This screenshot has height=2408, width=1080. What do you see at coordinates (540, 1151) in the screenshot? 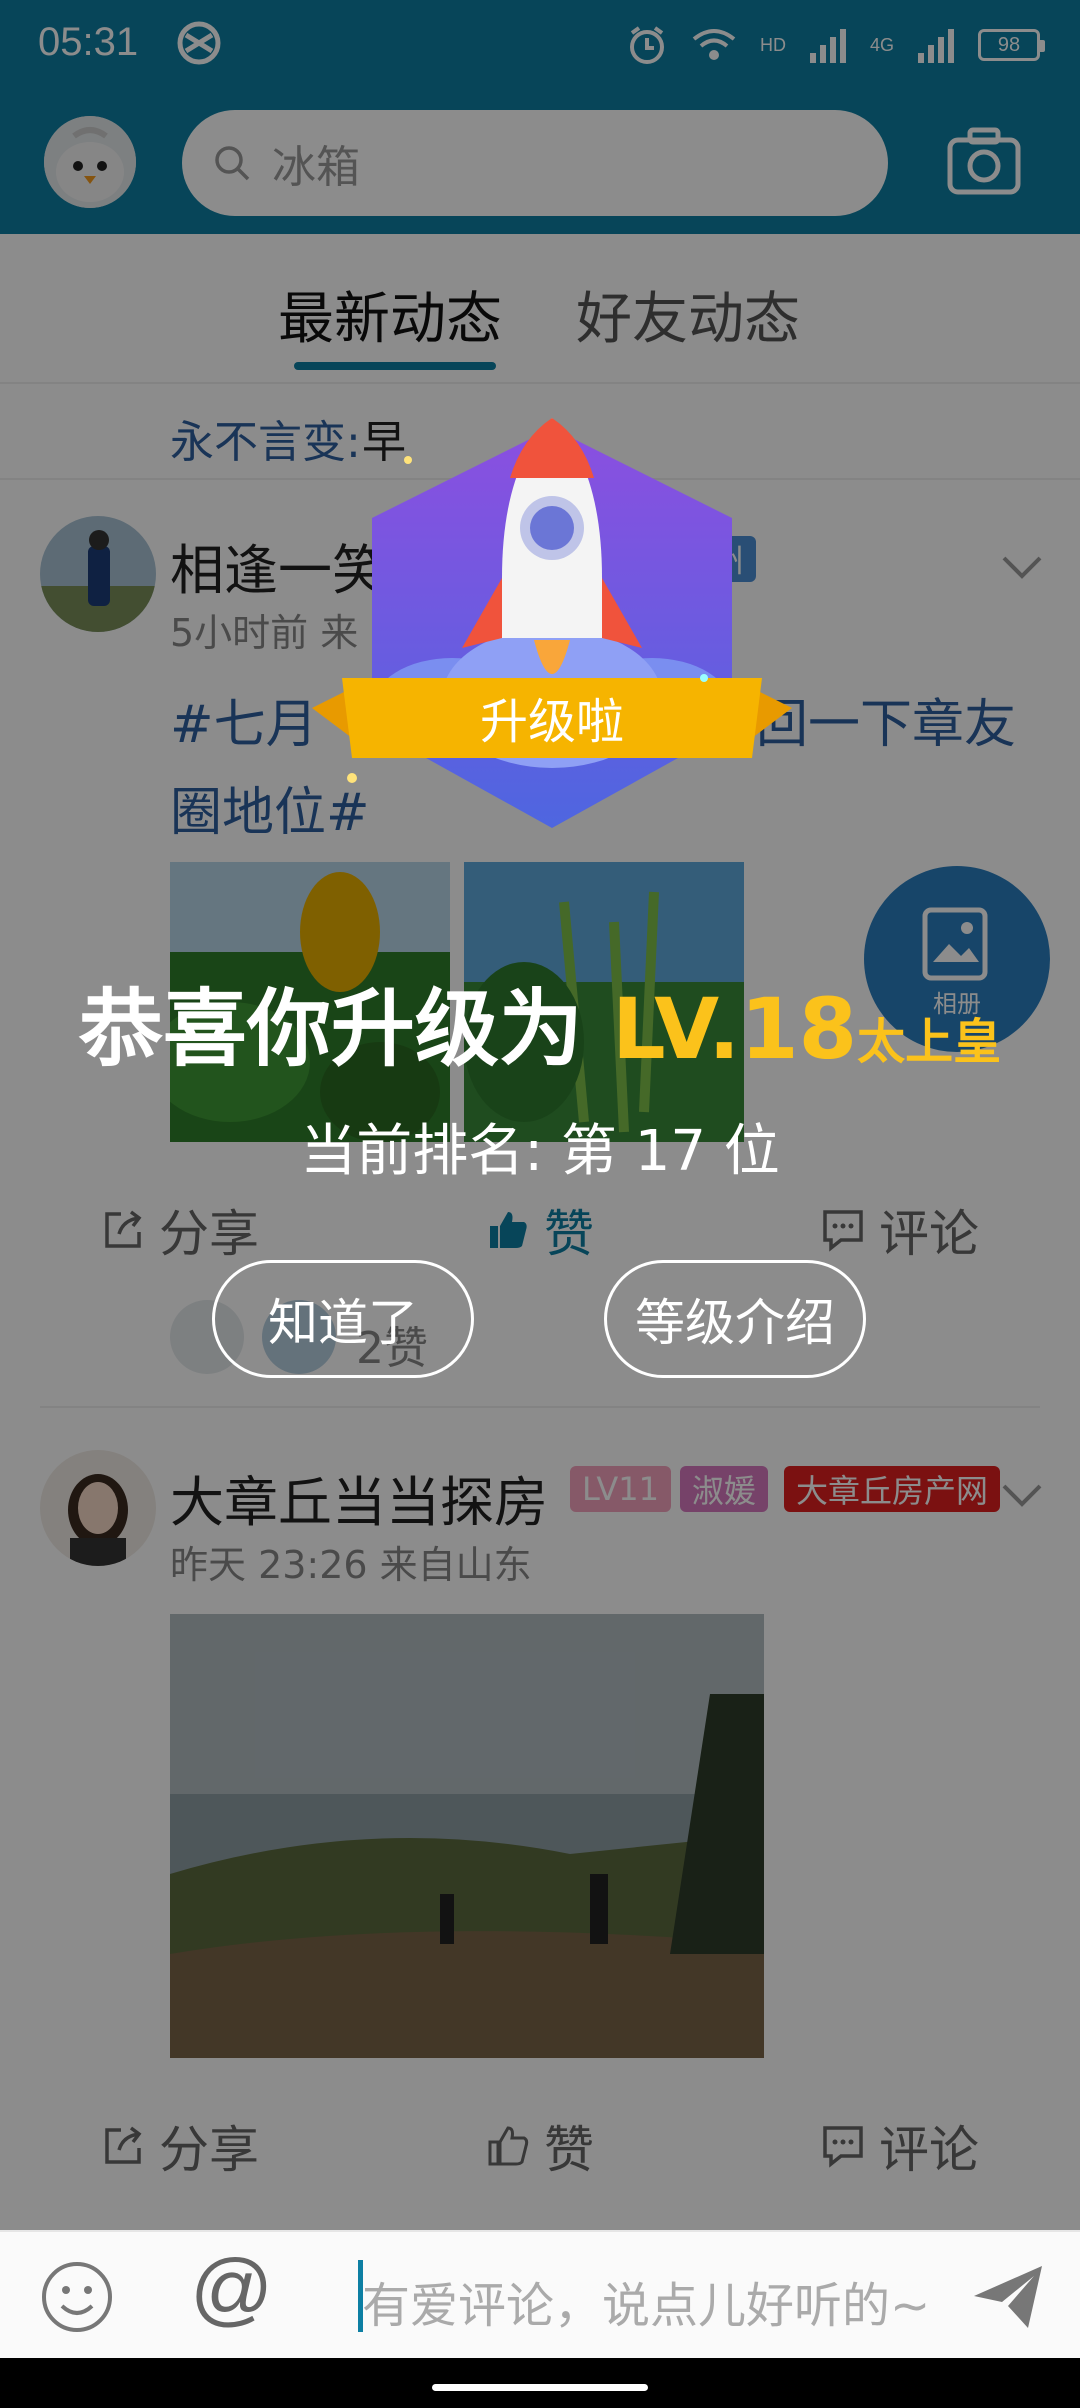
I see `rank-text: 当前排名: 第 17 位` at bounding box center [540, 1151].